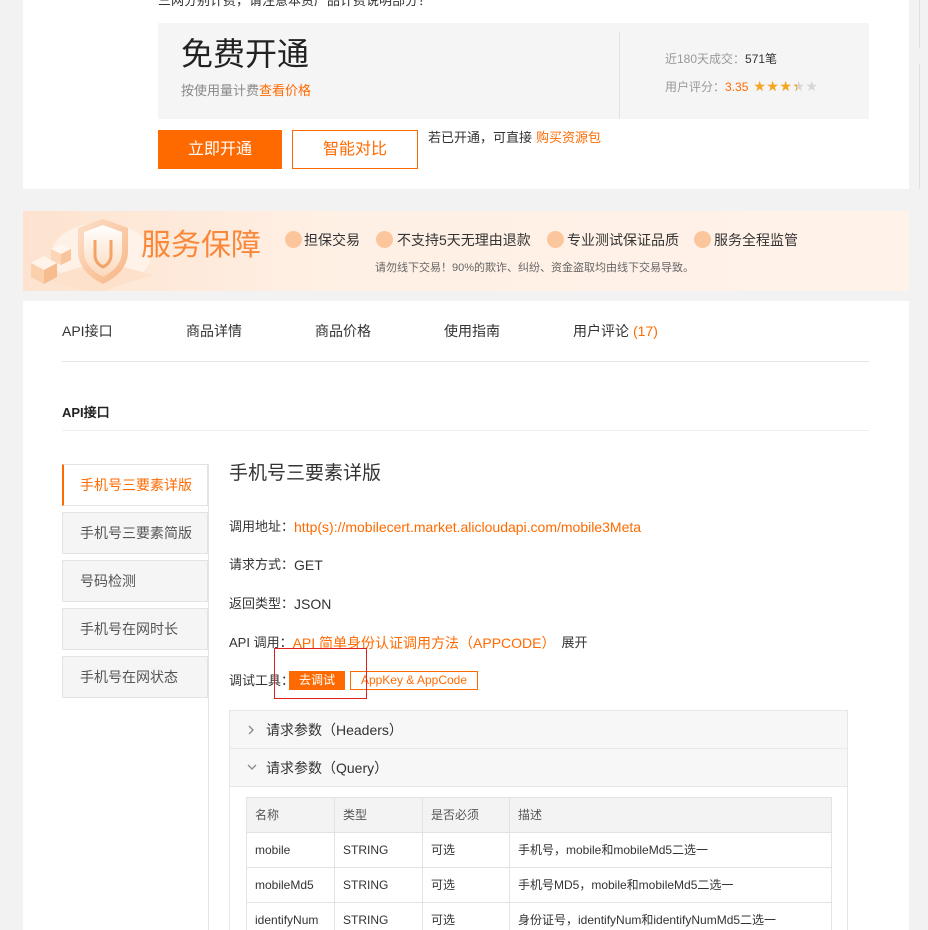 Image resolution: width=928 pixels, height=930 pixels. Describe the element at coordinates (208, 697) in the screenshot. I see `sidebar-divider` at that location.